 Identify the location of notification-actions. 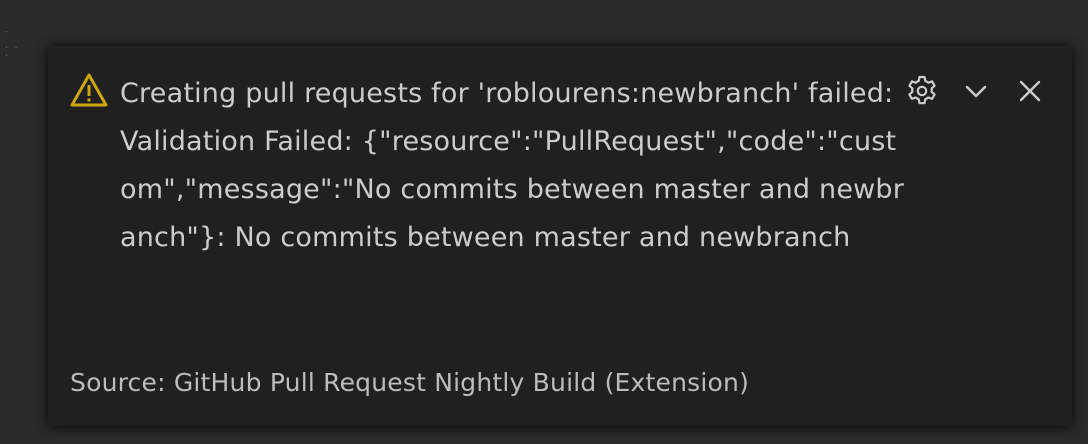
(976, 93).